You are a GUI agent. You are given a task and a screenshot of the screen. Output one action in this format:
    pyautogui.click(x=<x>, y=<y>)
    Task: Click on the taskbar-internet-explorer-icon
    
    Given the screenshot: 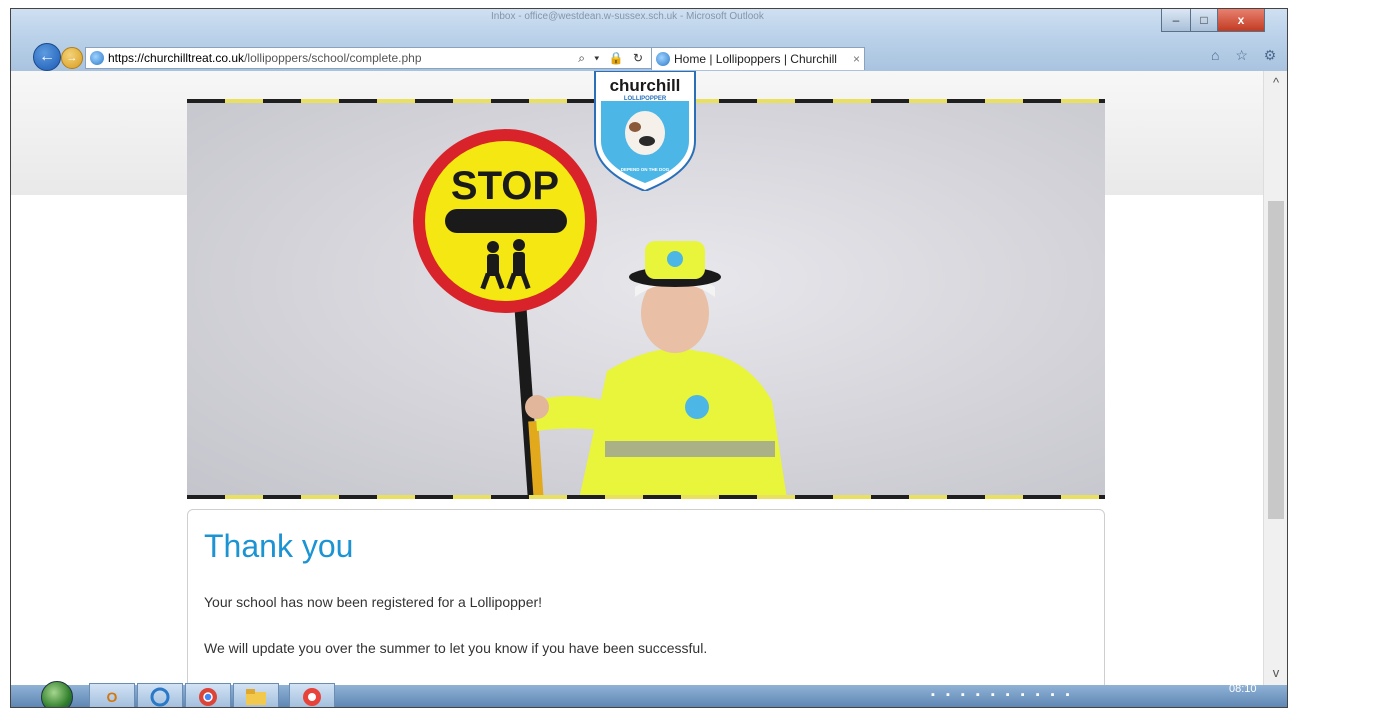 What is the action you would take?
    pyautogui.click(x=160, y=695)
    